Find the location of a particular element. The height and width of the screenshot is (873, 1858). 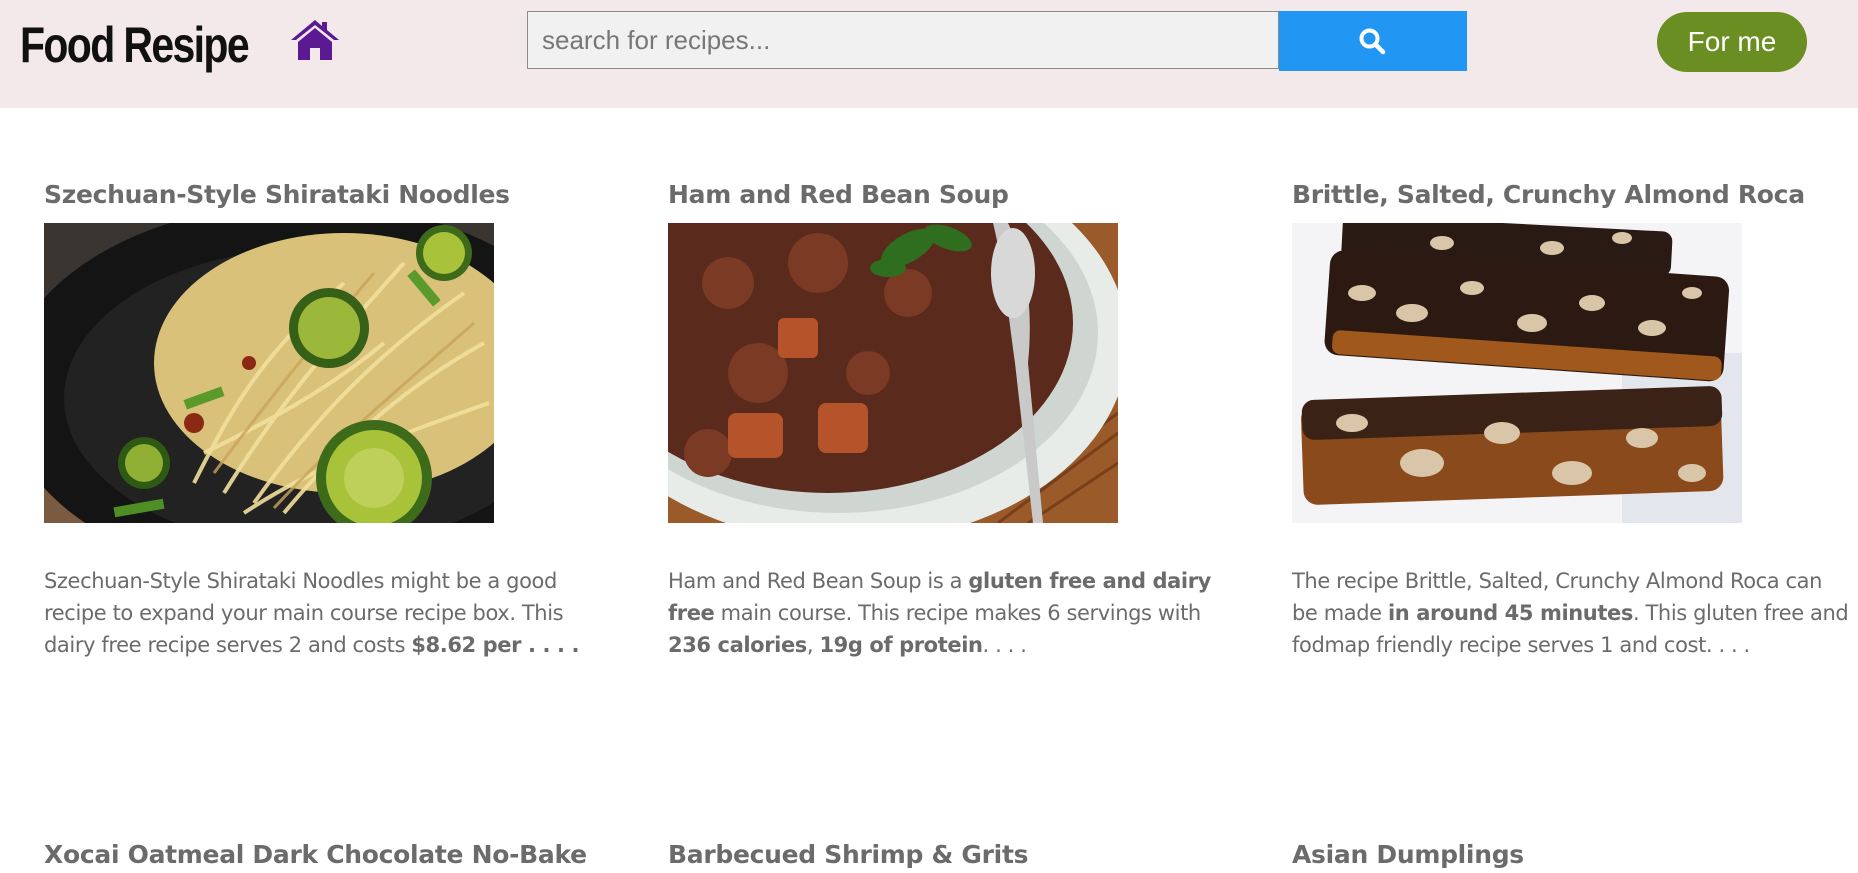

recipe-title: Ham and Red Bean Soup is located at coordinates (948, 195).